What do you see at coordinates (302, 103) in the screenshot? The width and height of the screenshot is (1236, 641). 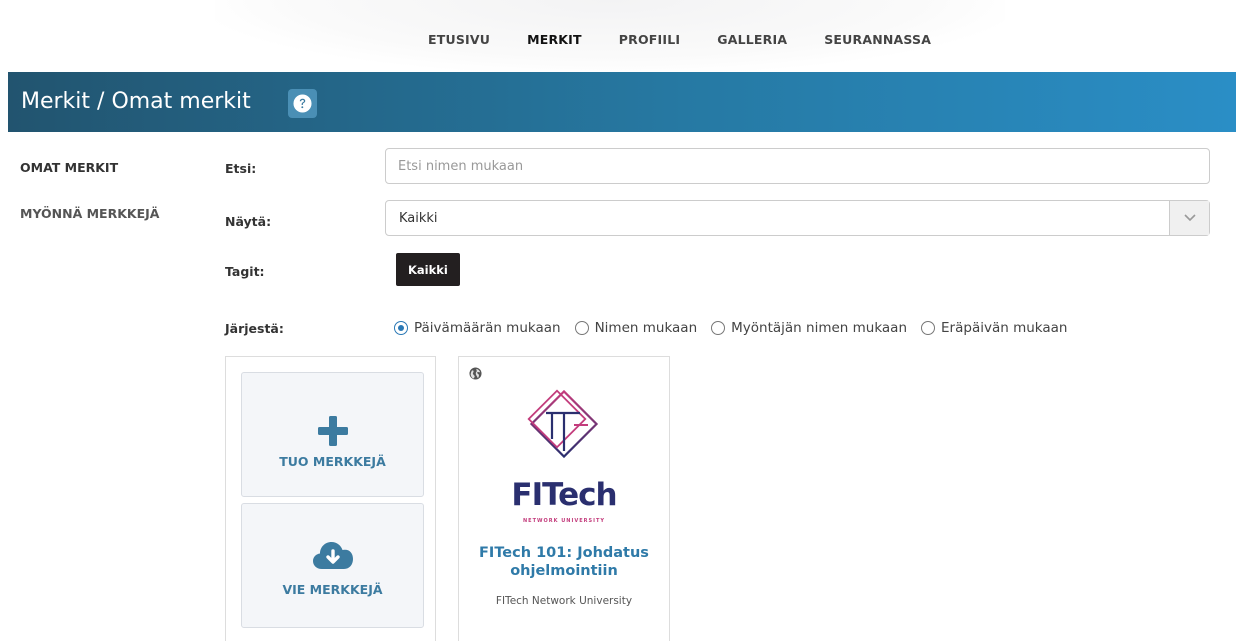 I see `question-circle-icon` at bounding box center [302, 103].